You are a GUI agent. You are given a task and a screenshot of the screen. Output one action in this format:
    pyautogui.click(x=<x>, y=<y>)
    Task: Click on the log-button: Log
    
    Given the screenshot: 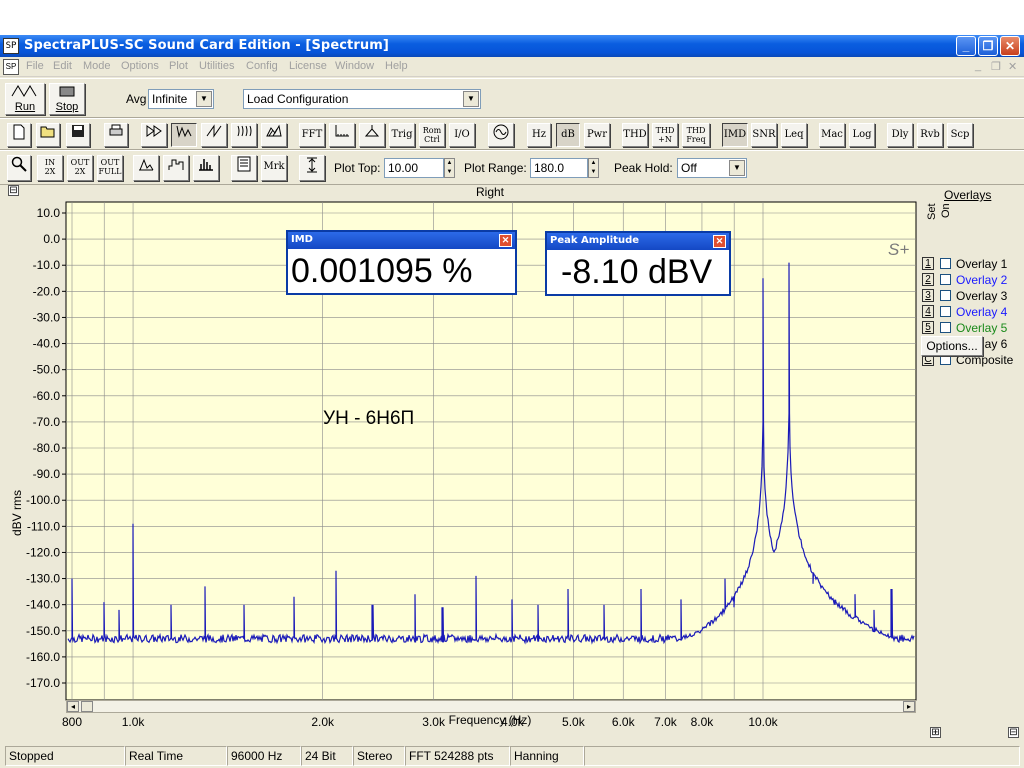 What is the action you would take?
    pyautogui.click(x=862, y=135)
    